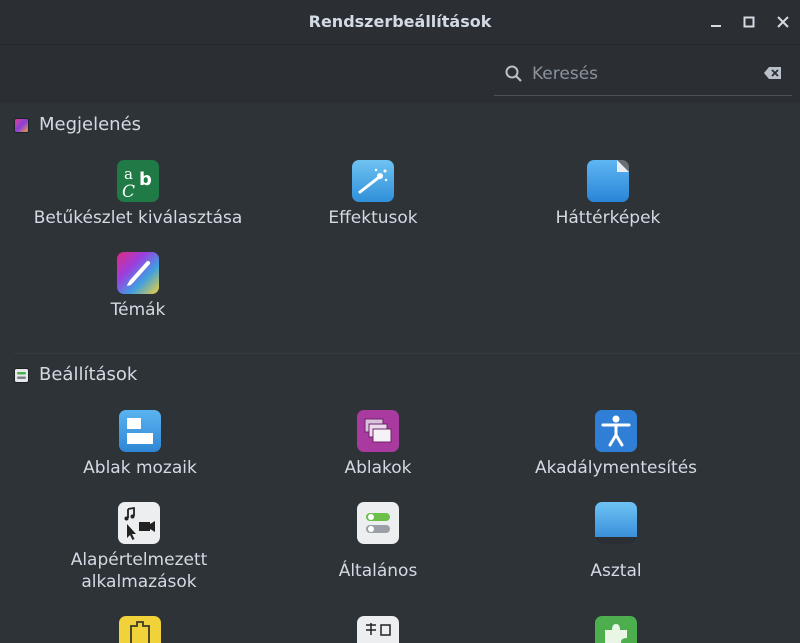 This screenshot has width=800, height=643. I want to click on effects-icon, so click(373, 181).